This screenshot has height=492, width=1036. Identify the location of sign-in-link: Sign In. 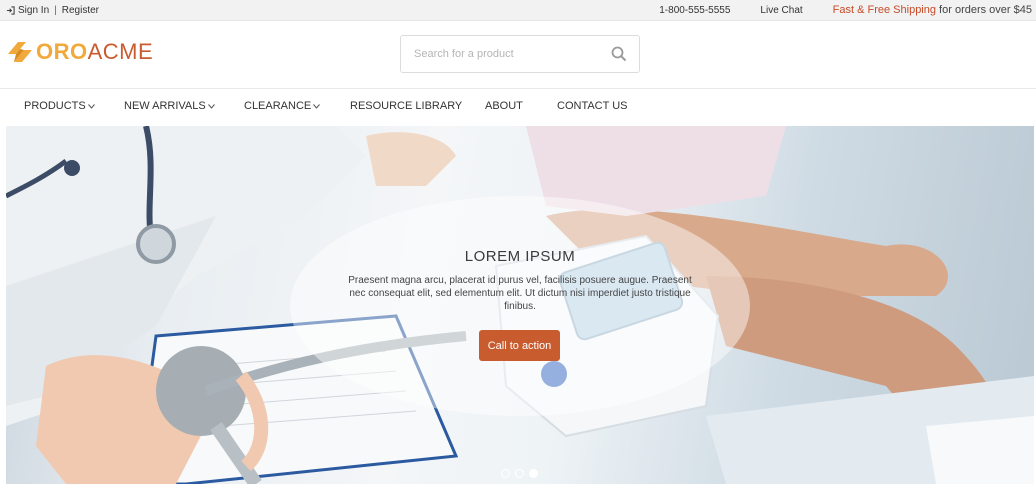
(33, 10).